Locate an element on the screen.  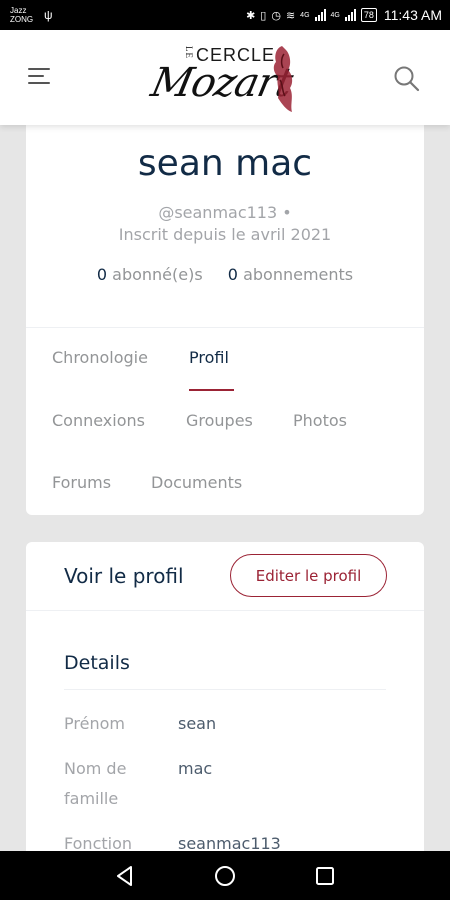
alarm-icon: ◷ is located at coordinates (276, 15).